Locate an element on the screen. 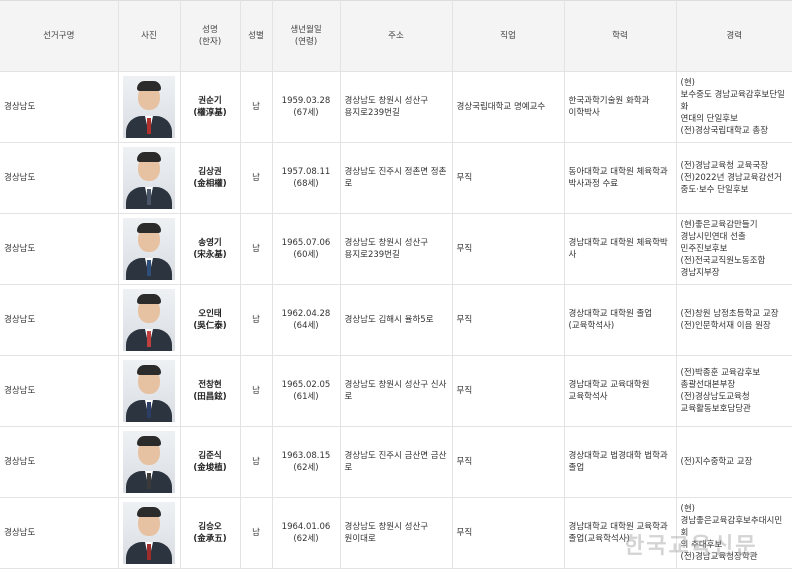 Image resolution: width=792 pixels, height=574 pixels. education-cell: 경남대학교 대학원 체육학박사 is located at coordinates (620, 249).